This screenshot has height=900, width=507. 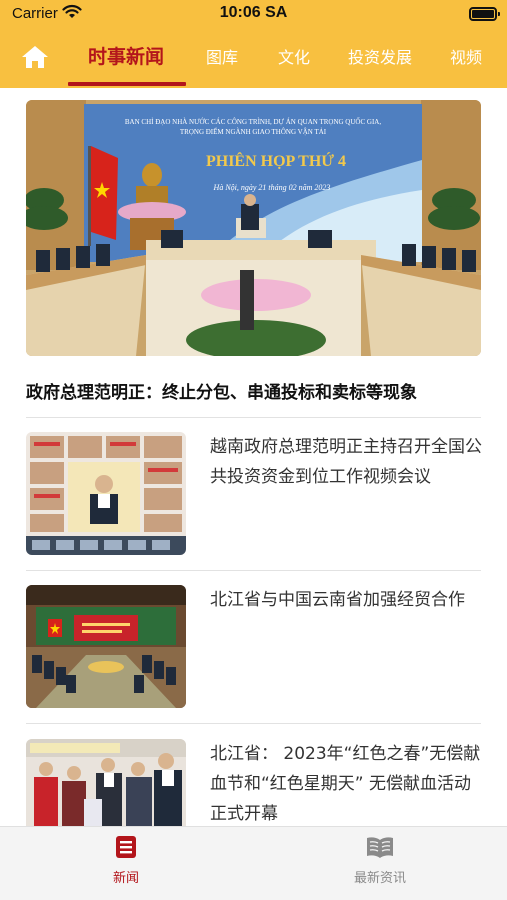 I want to click on banner-line2: TRỌNG ĐIỂM NGÀNH GIAO THÔNG VẬN TẢI, so click(x=253, y=132).